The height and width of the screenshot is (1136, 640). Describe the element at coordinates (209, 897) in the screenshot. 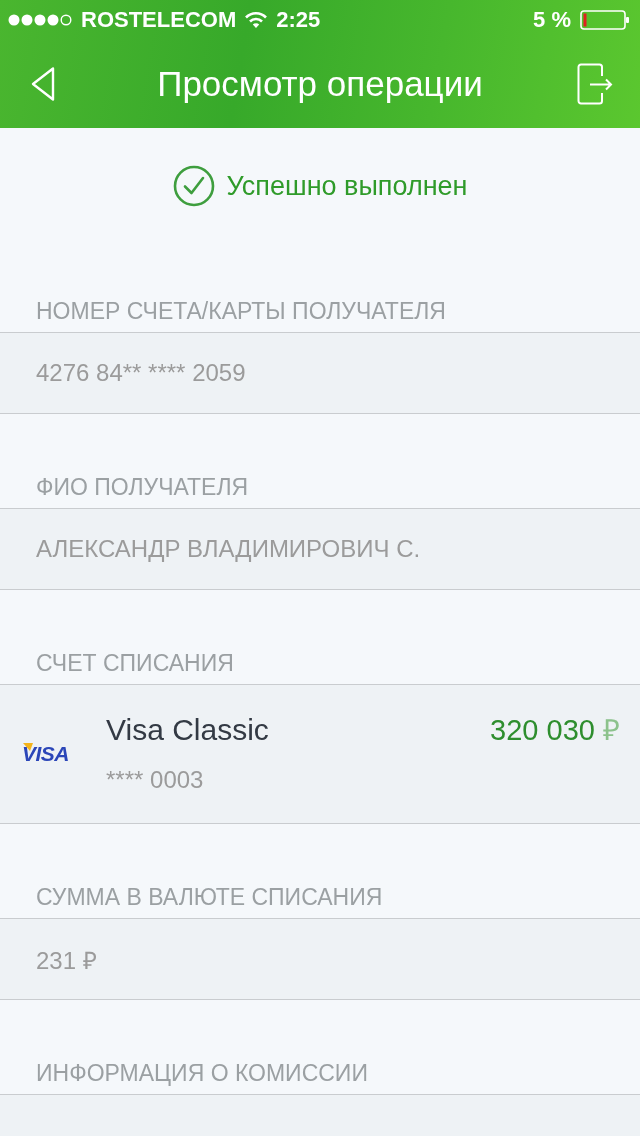

I see `field-label: СУММА В ВАЛЮТЕ СПИСАНИЯ` at that location.